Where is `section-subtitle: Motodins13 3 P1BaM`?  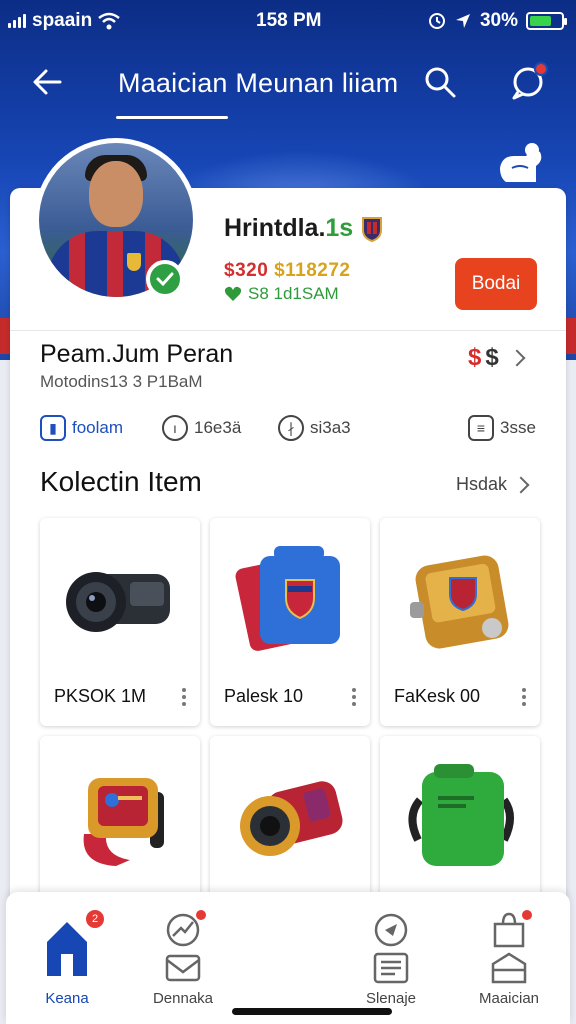 section-subtitle: Motodins13 3 P1BaM is located at coordinates (121, 381).